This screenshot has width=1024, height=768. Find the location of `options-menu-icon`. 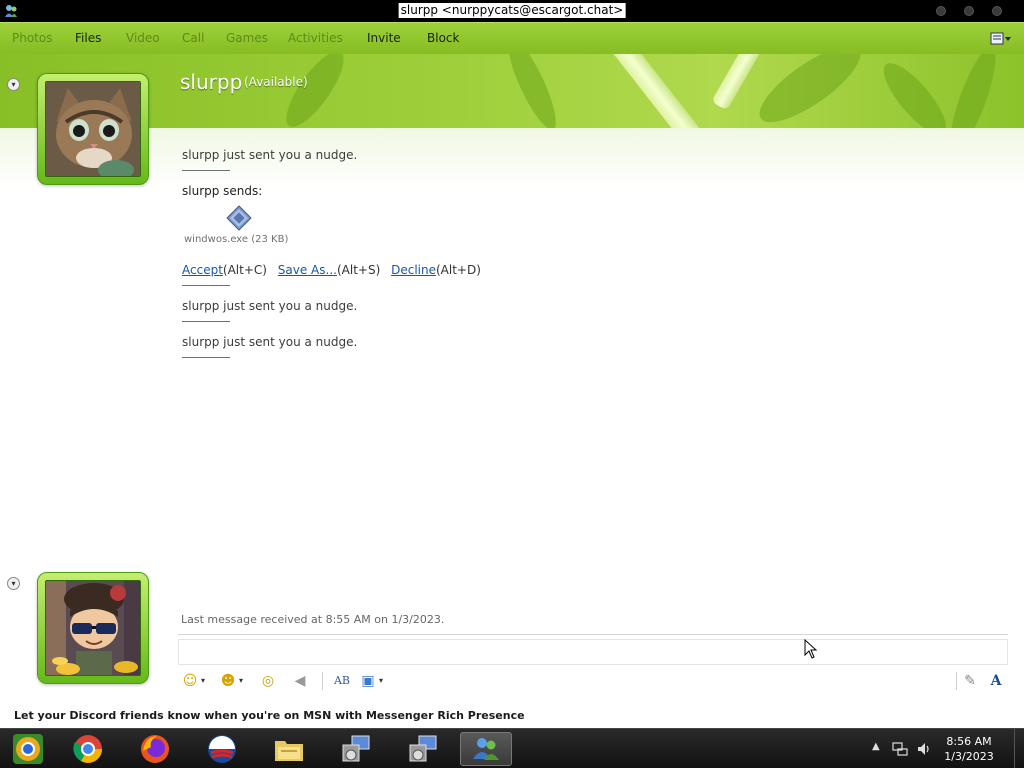

options-menu-icon is located at coordinates (1001, 39).